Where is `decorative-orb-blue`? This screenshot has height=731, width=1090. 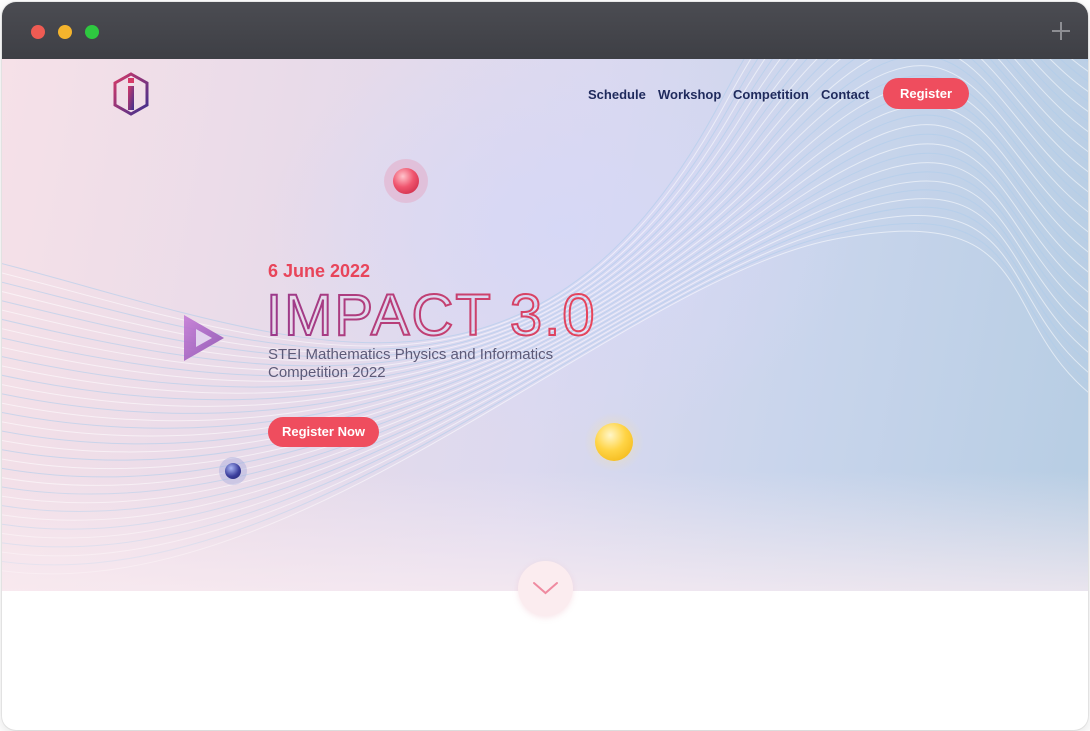 decorative-orb-blue is located at coordinates (233, 471).